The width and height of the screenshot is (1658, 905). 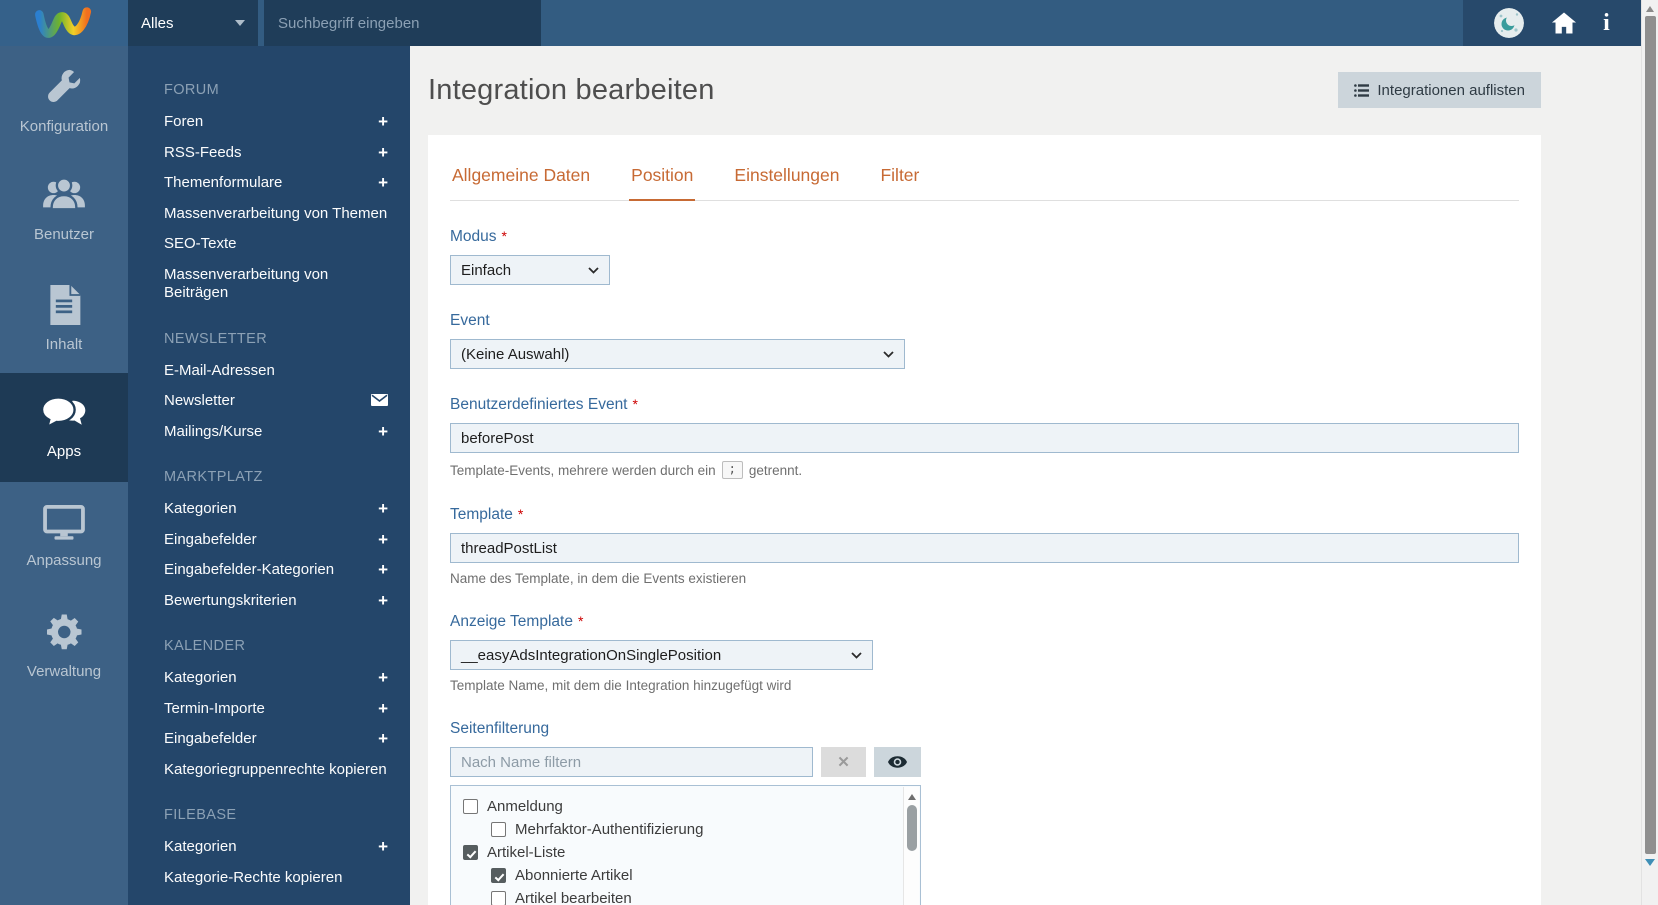 I want to click on tab-position: Position, so click(x=662, y=176).